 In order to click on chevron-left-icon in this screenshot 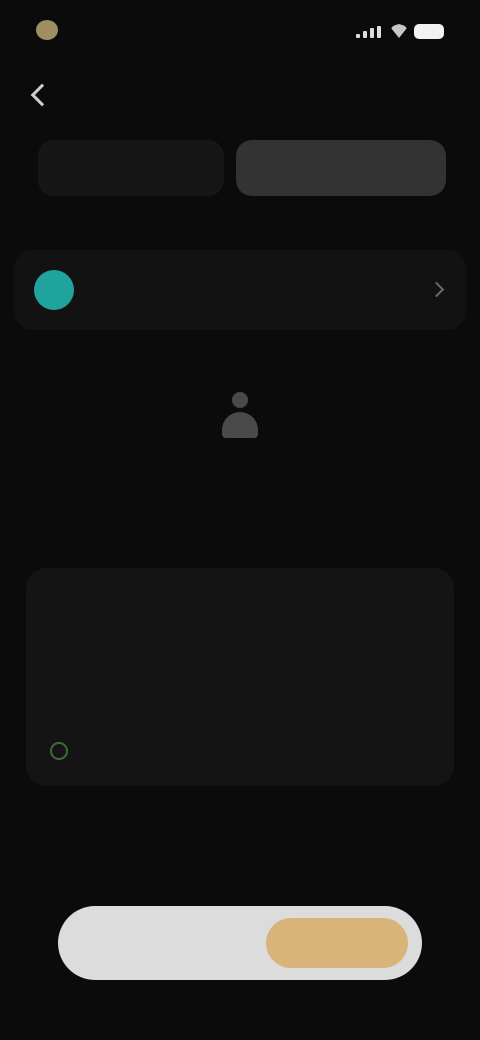, I will do `click(42, 95)`.